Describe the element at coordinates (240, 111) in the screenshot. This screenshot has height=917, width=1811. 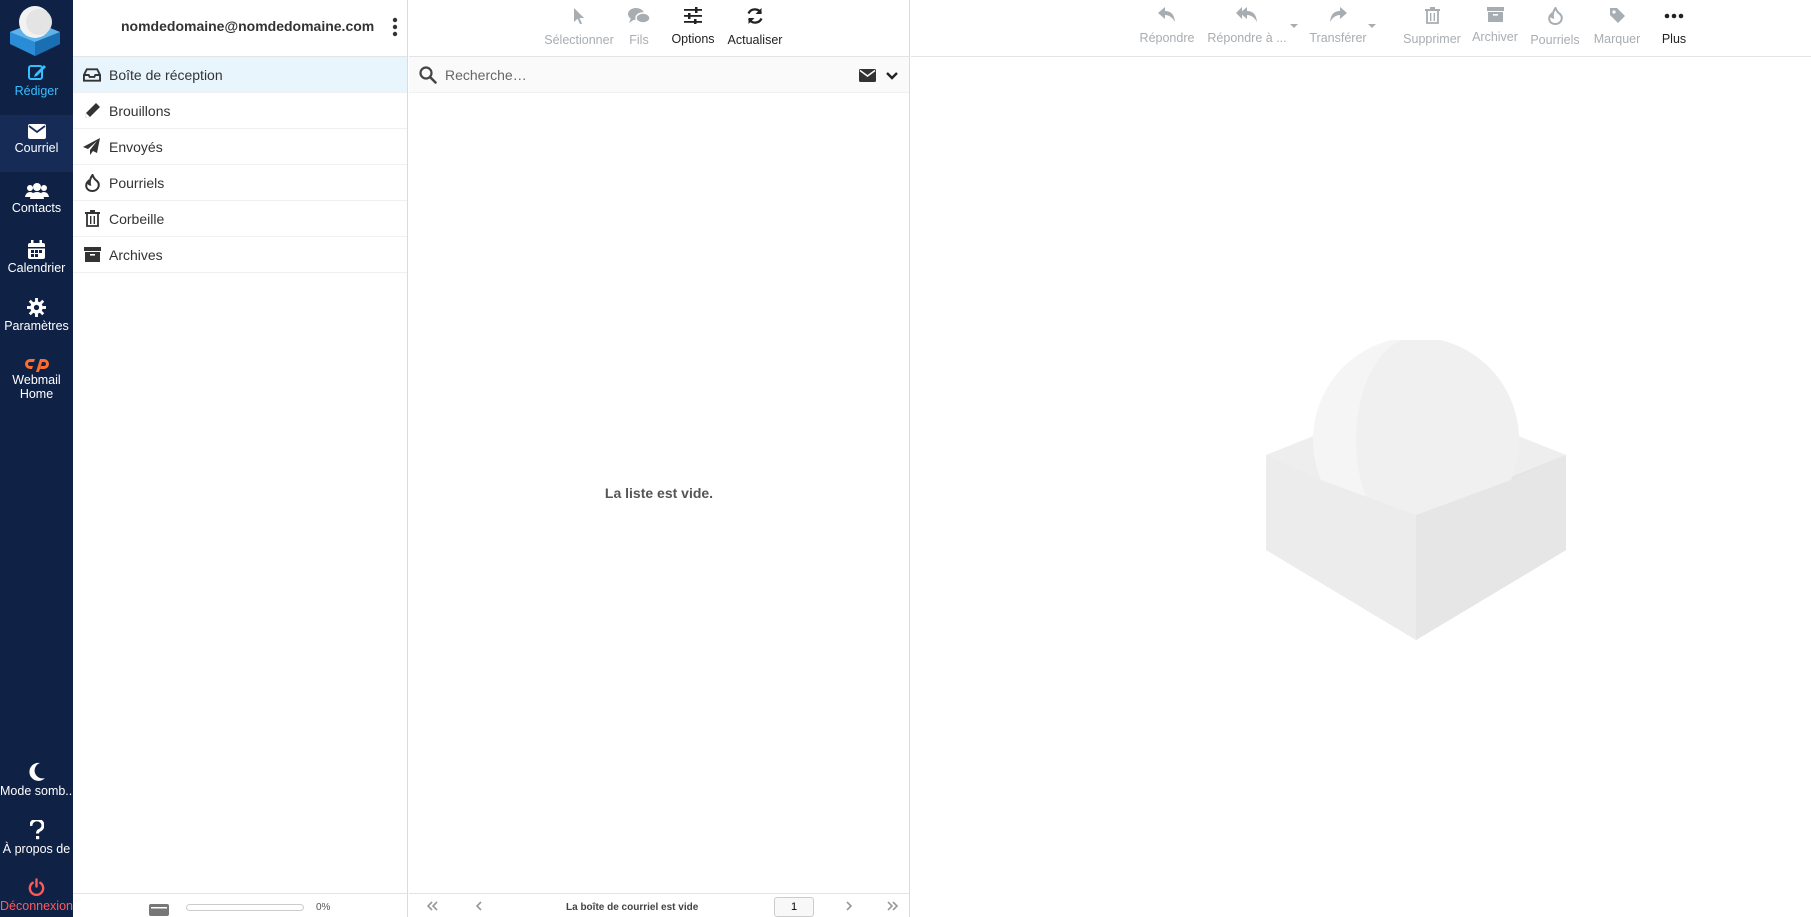
I see `folder-drafts: Brouillons` at that location.